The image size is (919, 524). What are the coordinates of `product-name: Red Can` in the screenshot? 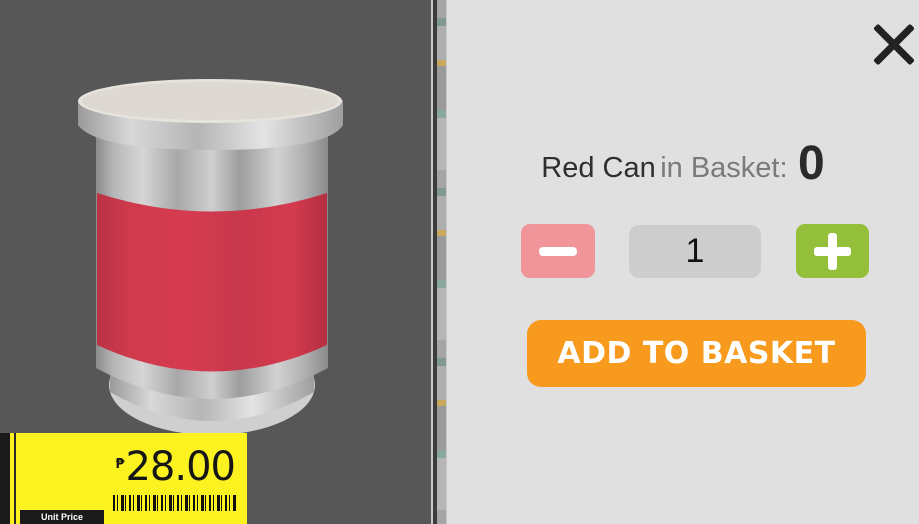 It's located at (598, 168).